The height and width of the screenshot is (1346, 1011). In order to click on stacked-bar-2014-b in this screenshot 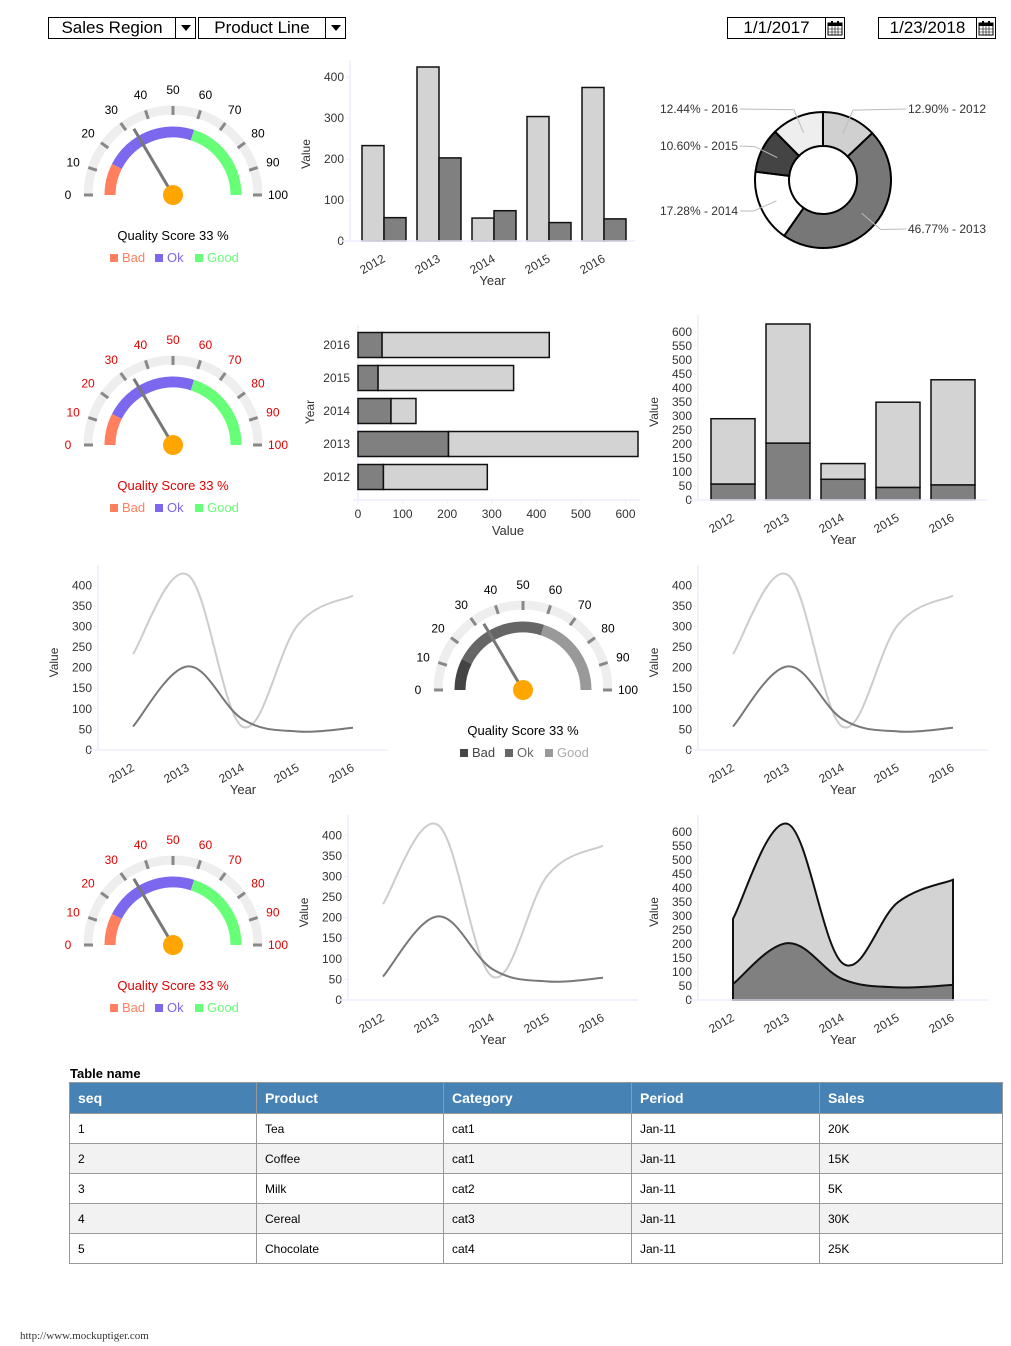, I will do `click(843, 489)`.